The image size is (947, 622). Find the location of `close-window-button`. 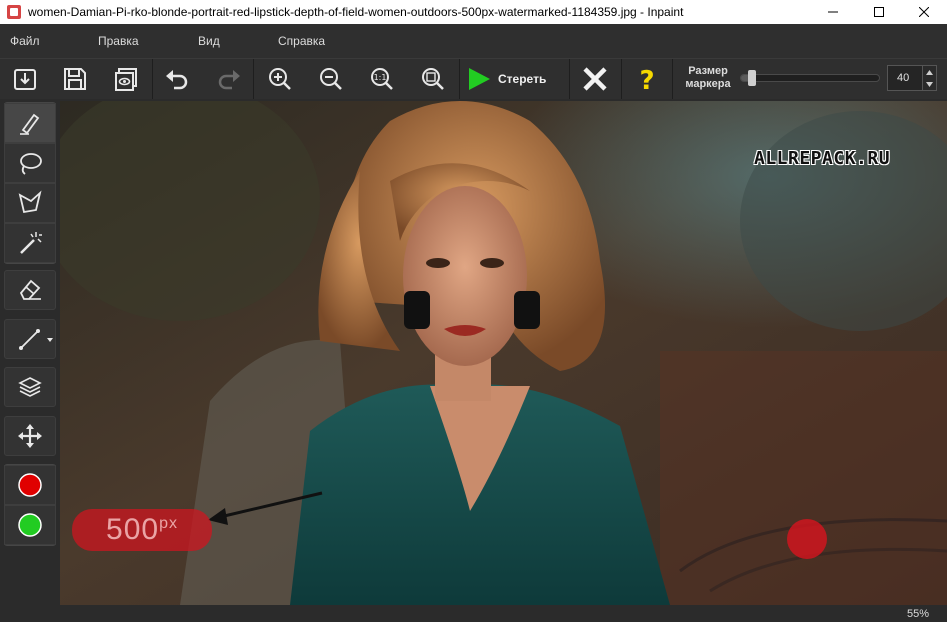

close-window-button is located at coordinates (924, 12).